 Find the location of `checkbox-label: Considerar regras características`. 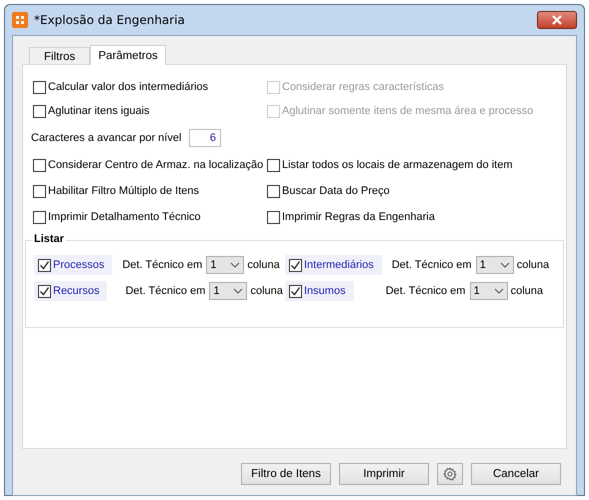

checkbox-label: Considerar regras características is located at coordinates (363, 87).